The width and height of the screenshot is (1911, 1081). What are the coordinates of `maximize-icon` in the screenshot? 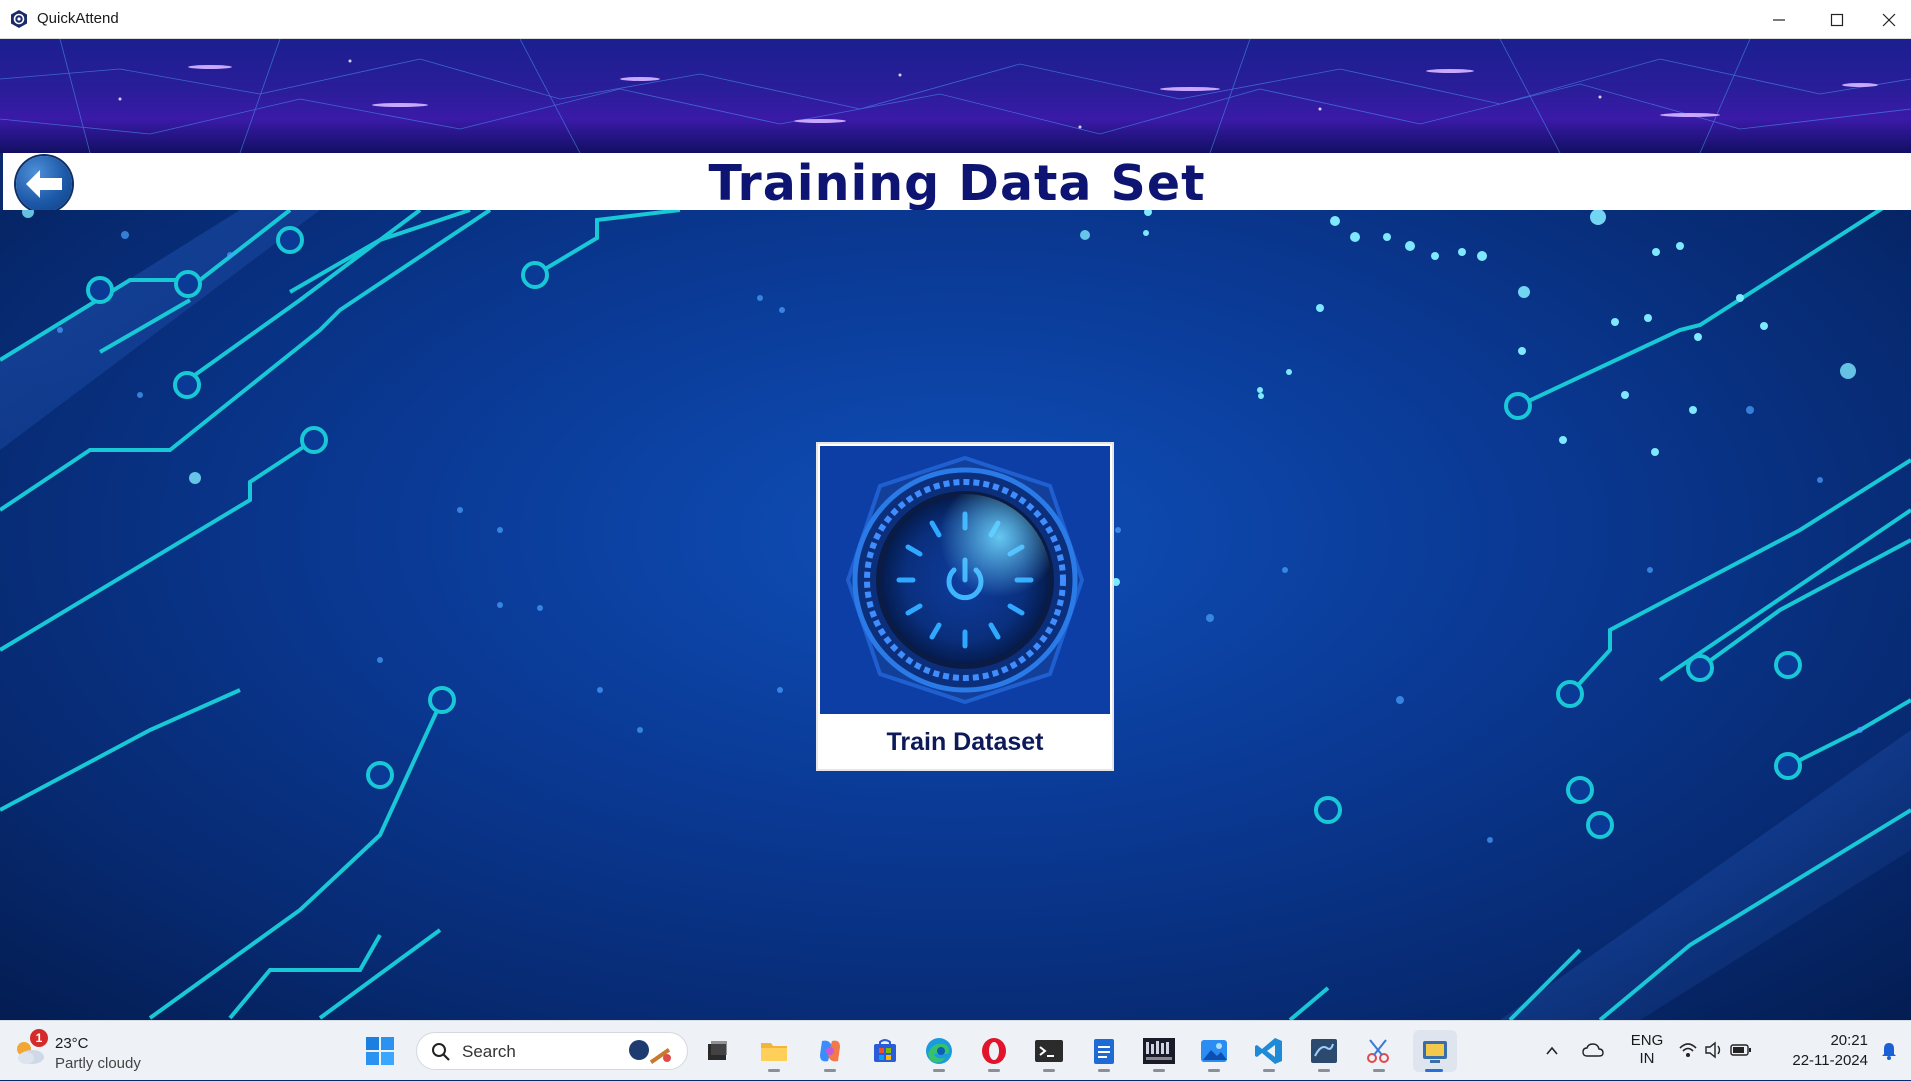 It's located at (1837, 19).